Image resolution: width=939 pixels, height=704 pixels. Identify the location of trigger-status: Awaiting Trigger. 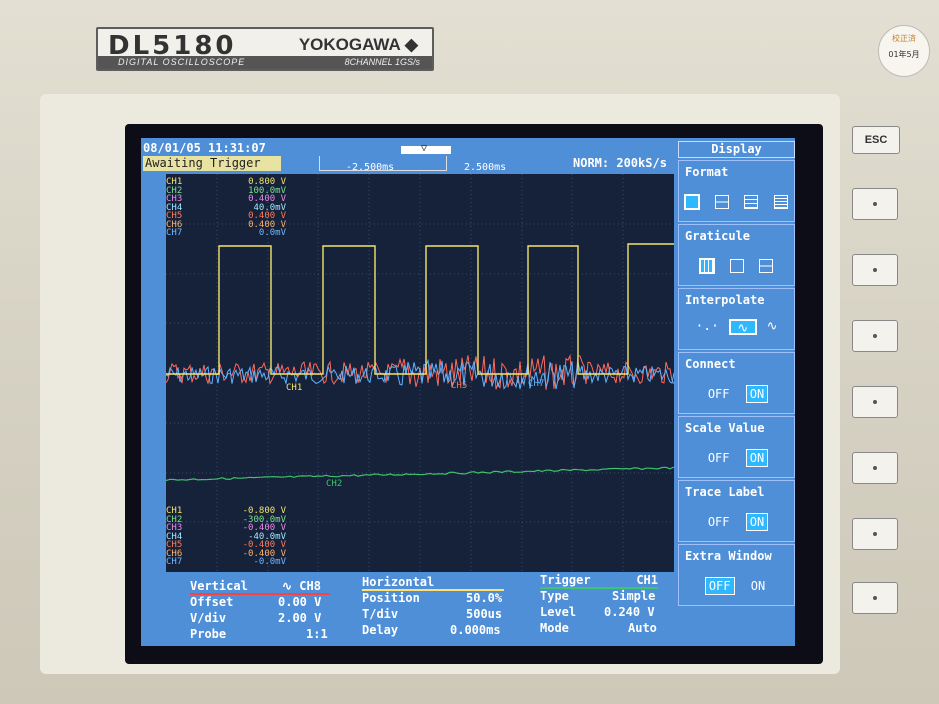
(212, 163).